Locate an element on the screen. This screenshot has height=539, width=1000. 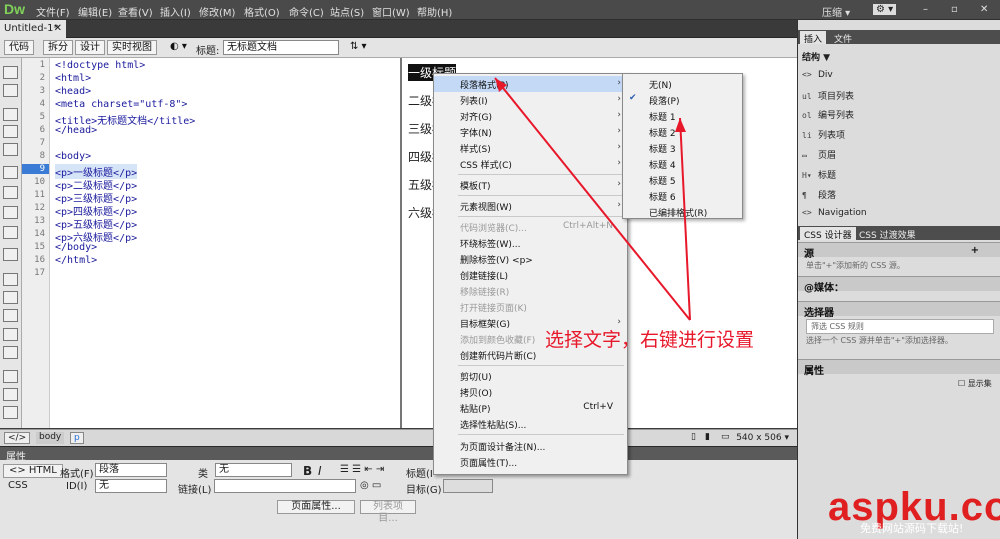
arrow-line-to-paragraph-format is located at coordinates (592, 199).